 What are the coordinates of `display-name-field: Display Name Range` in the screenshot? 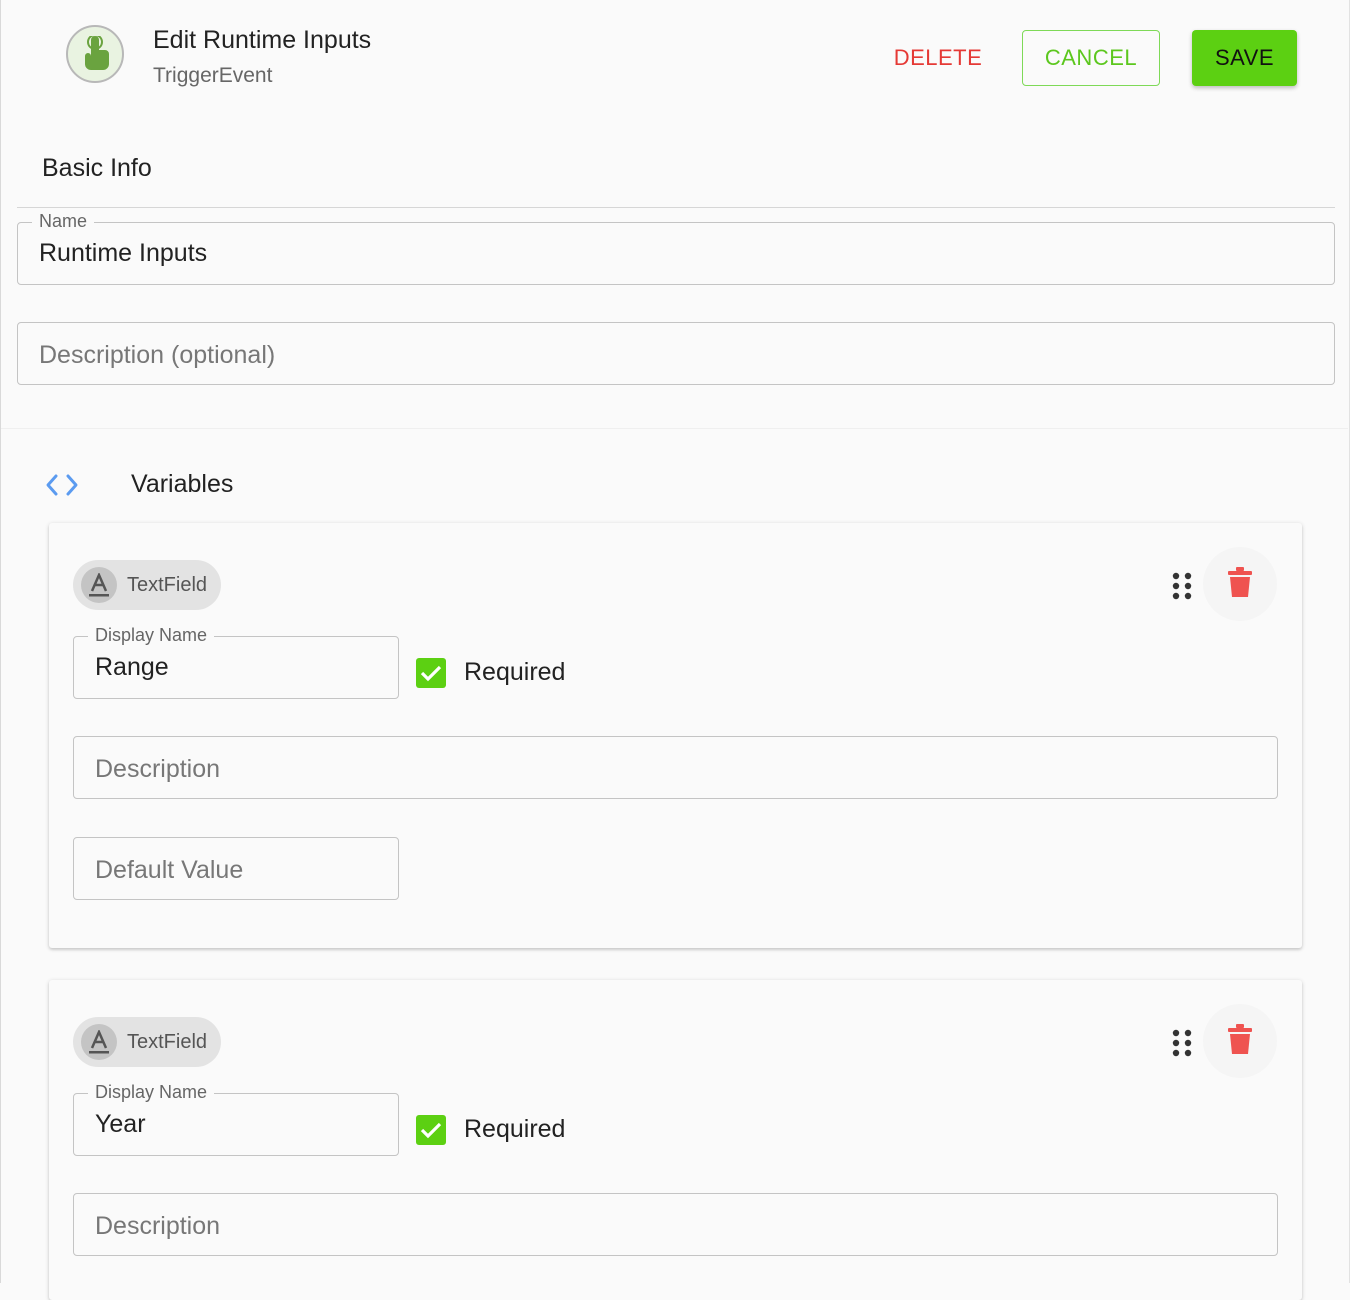 It's located at (236, 661).